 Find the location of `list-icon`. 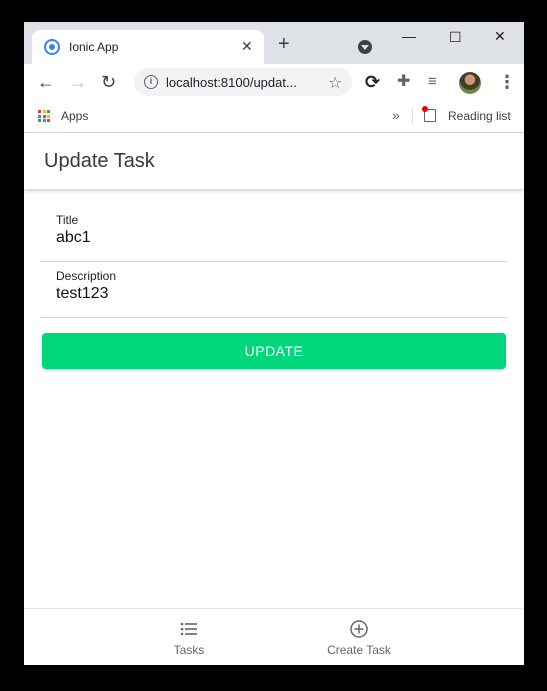

list-icon is located at coordinates (188, 629).